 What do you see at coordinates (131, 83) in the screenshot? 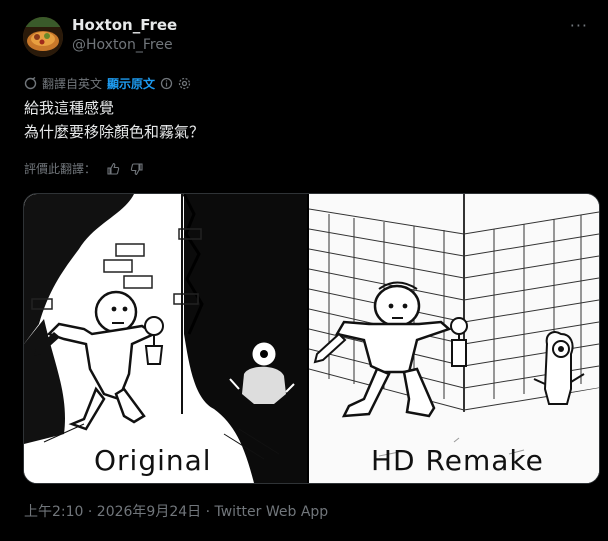
I see `show-original-link: 顯示原文` at bounding box center [131, 83].